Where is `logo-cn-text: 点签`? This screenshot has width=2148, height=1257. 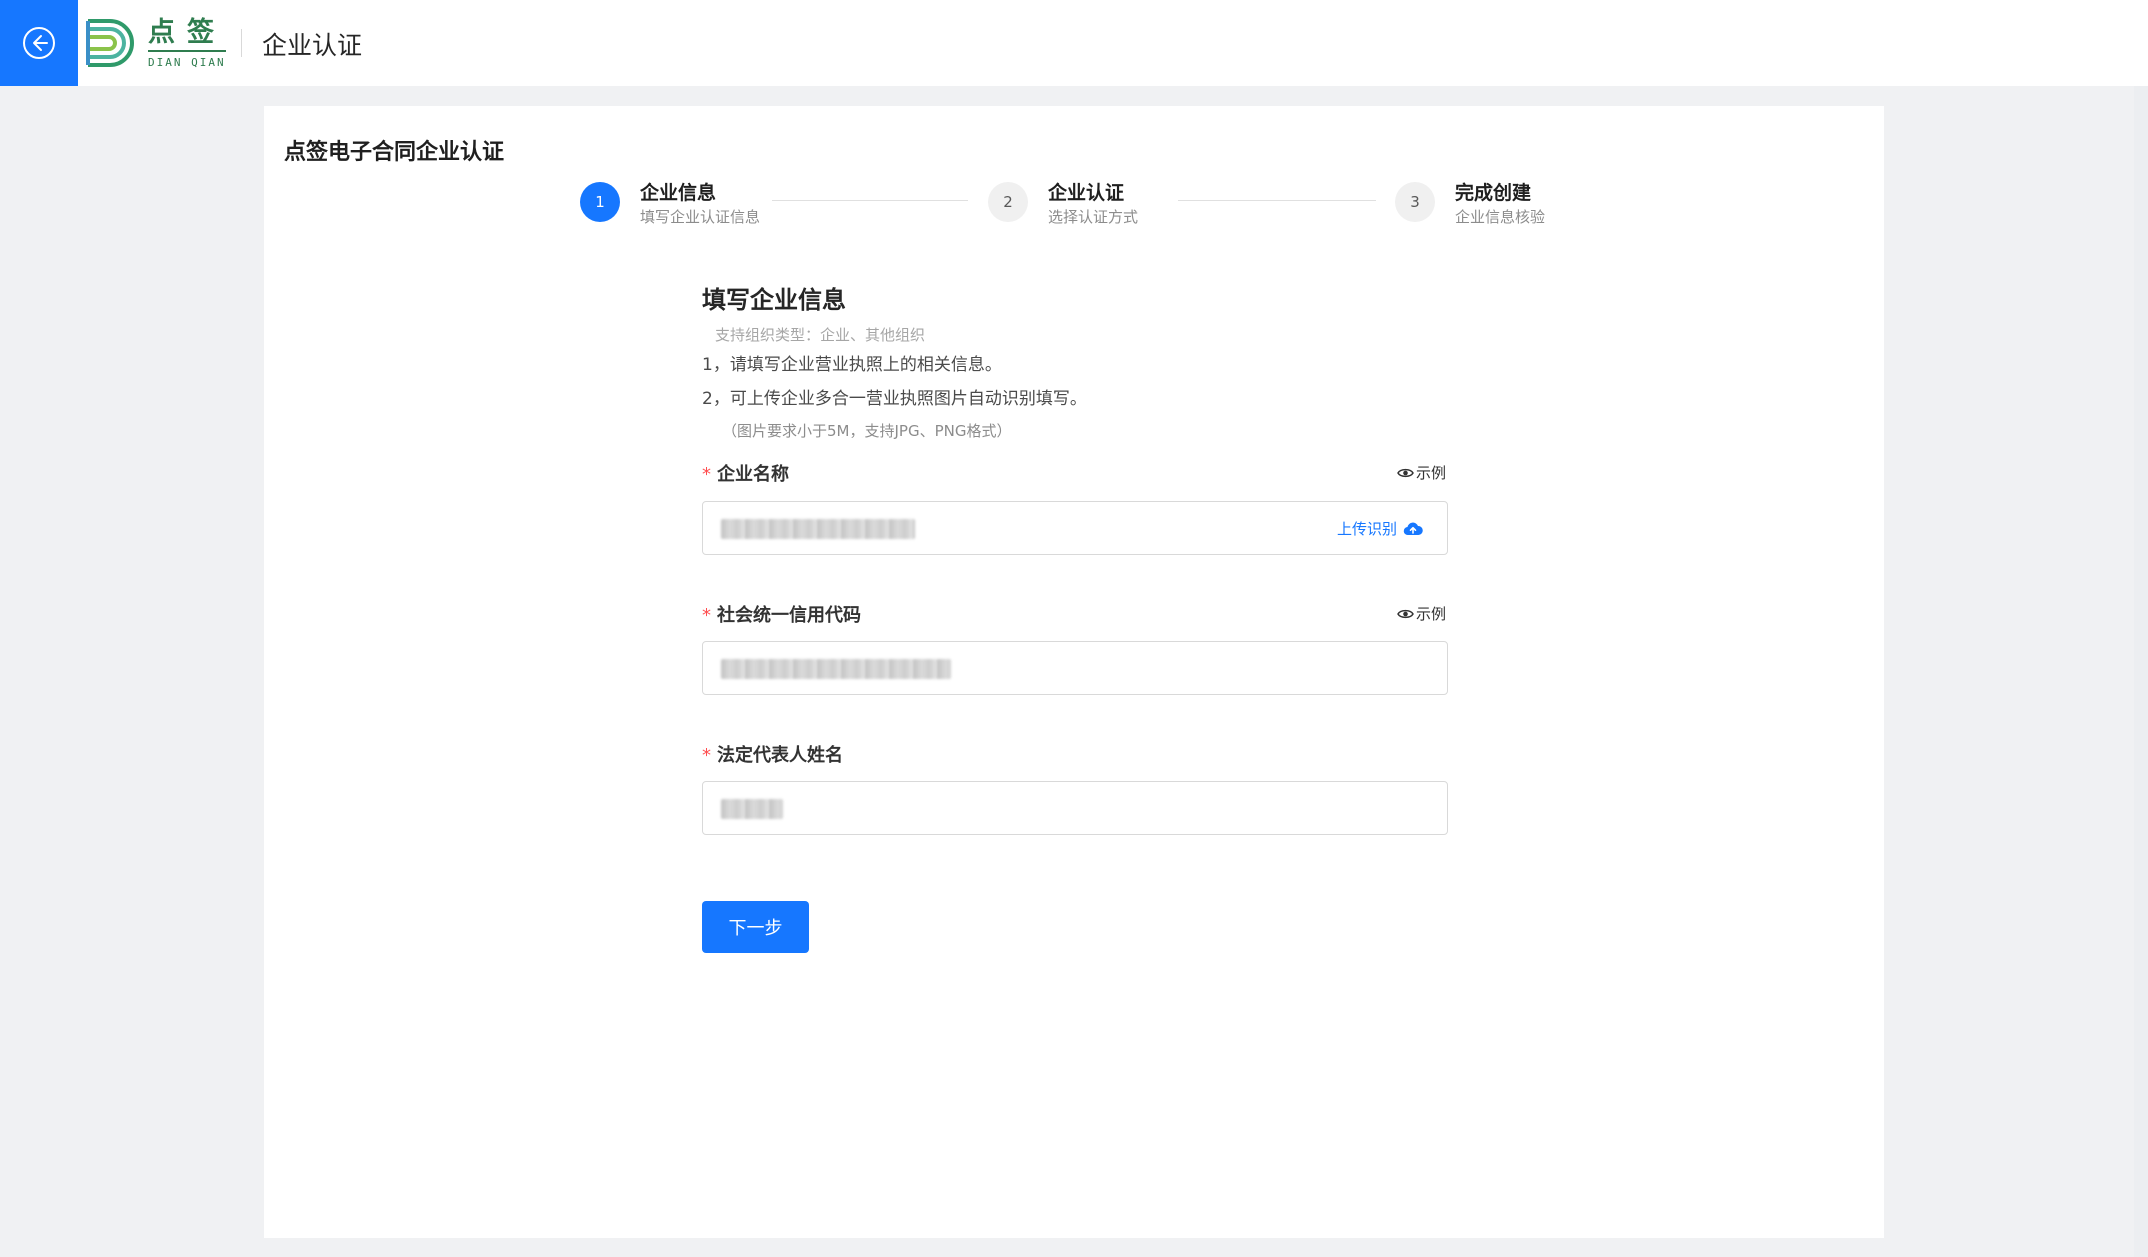 logo-cn-text: 点签 is located at coordinates (187, 35).